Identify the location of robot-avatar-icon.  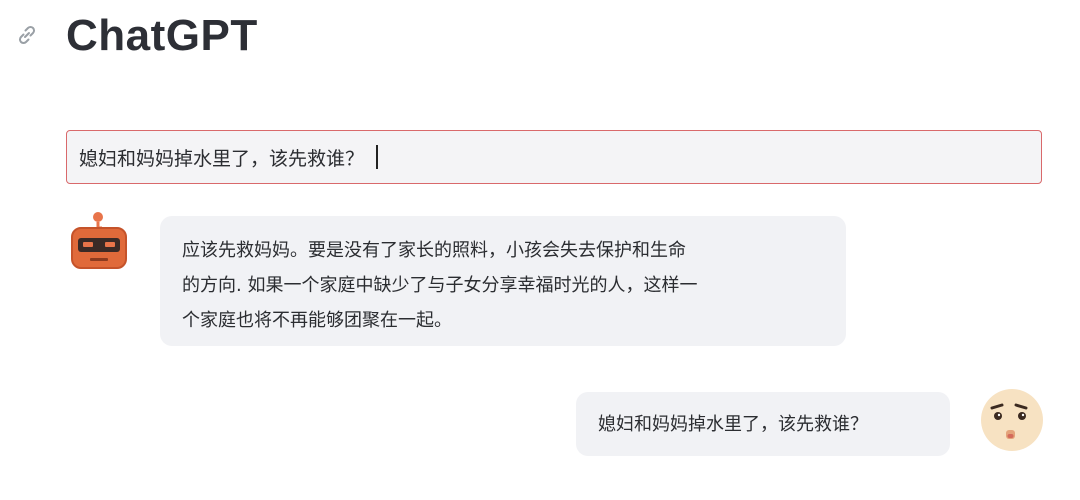
(100, 241).